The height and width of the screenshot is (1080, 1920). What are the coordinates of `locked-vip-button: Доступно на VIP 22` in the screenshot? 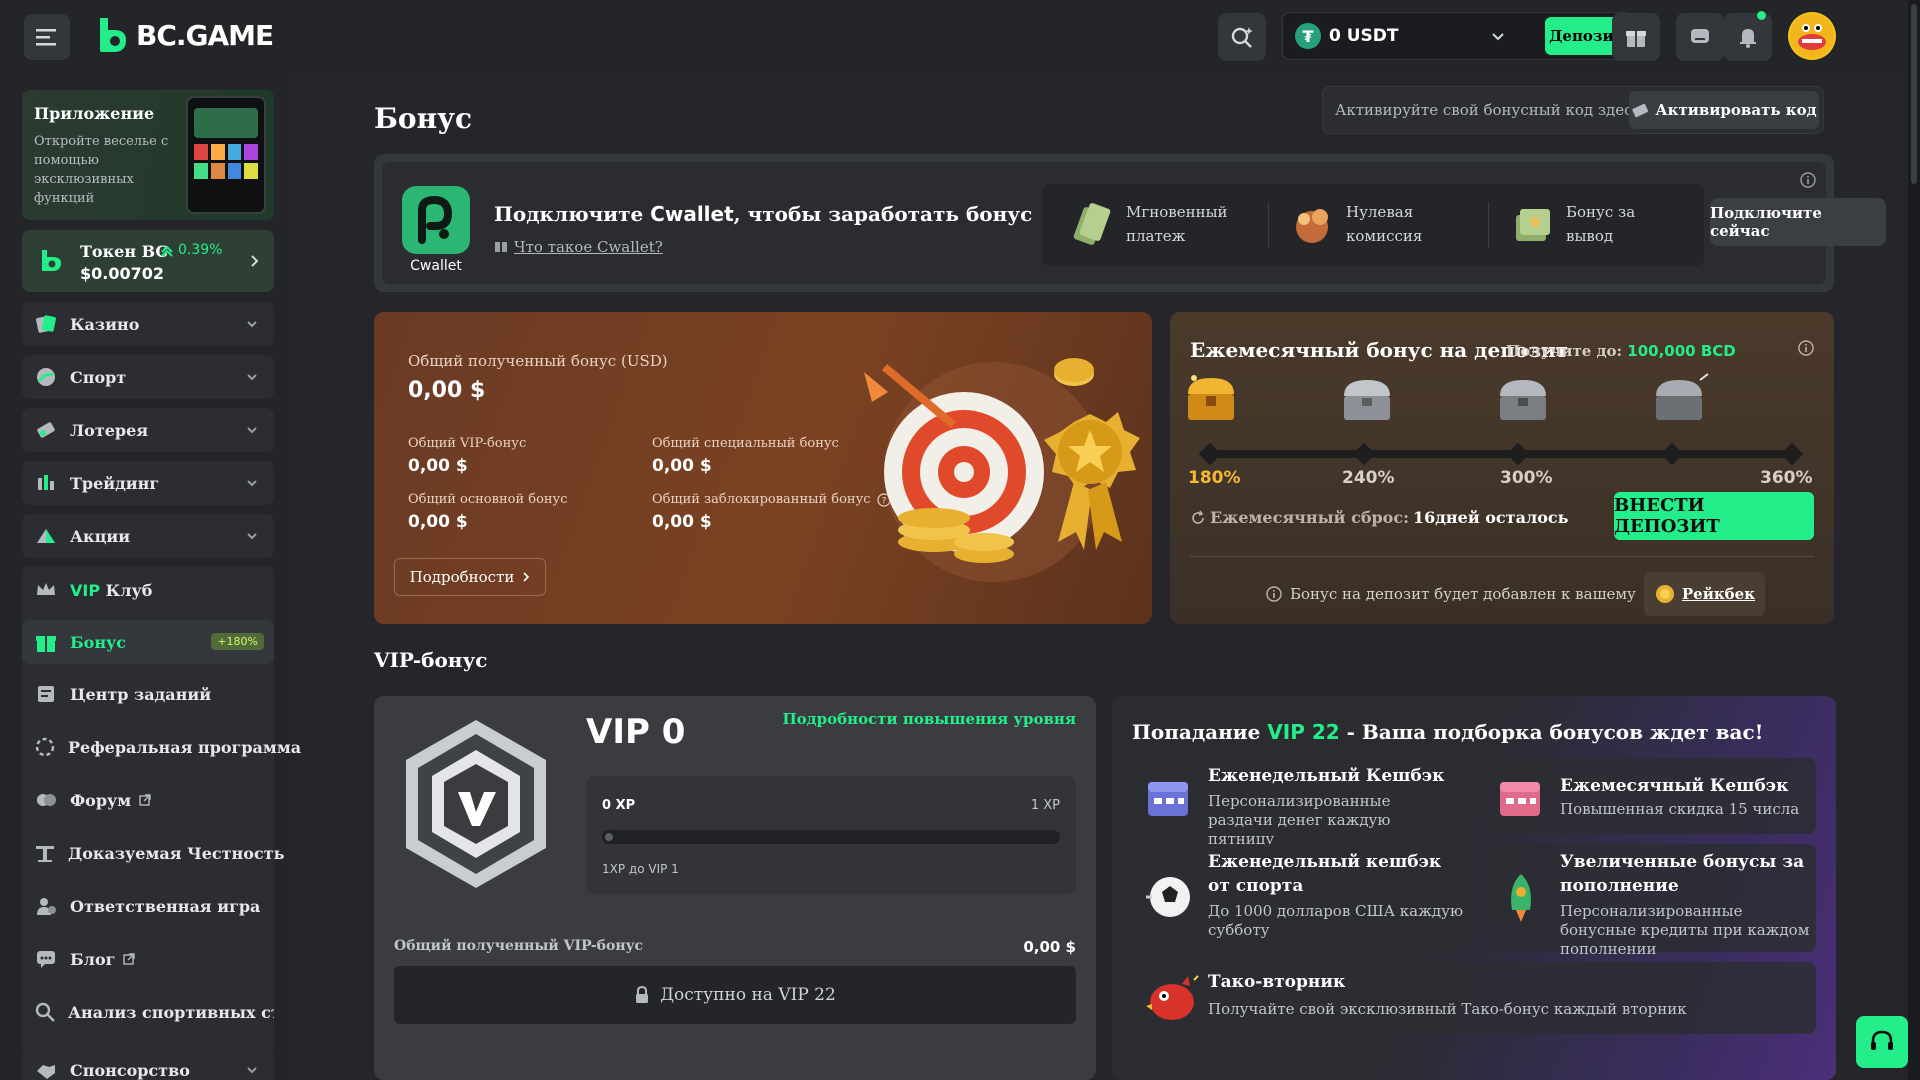 It's located at (735, 995).